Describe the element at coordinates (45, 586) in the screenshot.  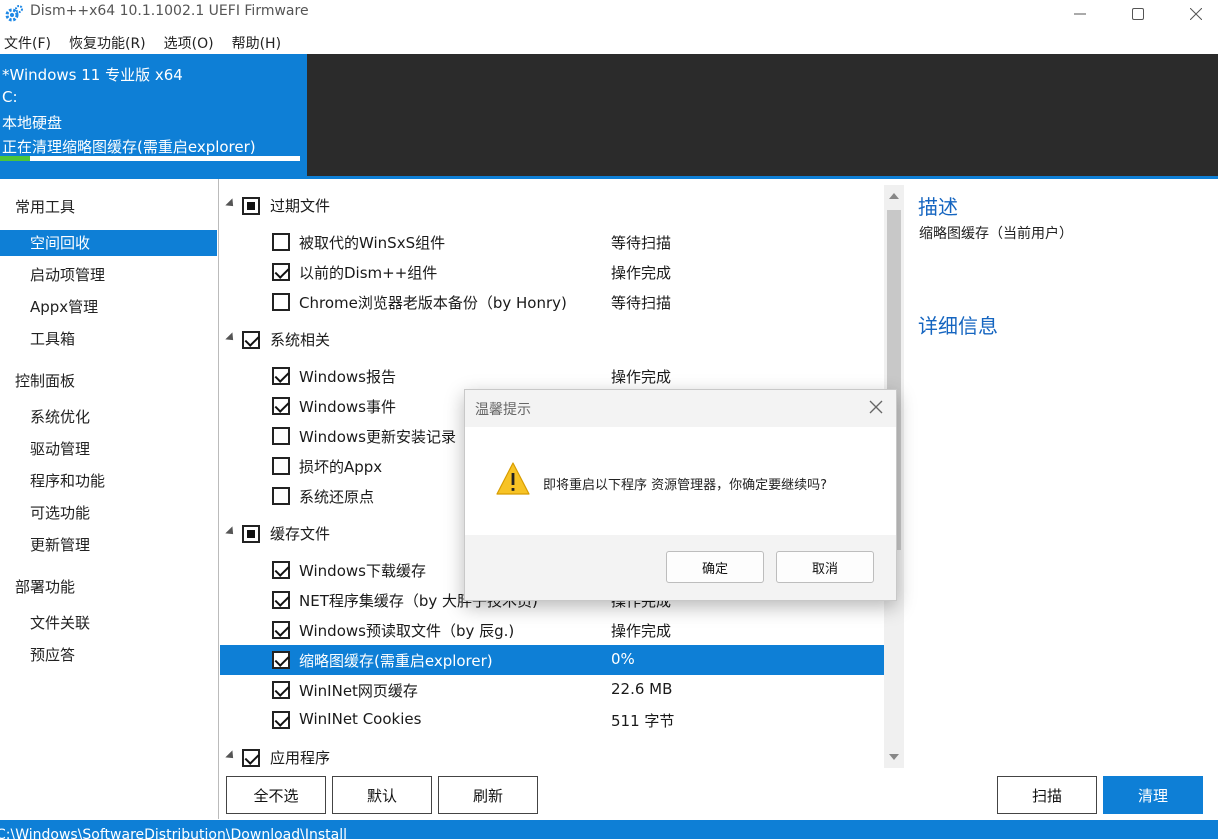
I see `sidebar-category-deploy: 部署功能` at that location.